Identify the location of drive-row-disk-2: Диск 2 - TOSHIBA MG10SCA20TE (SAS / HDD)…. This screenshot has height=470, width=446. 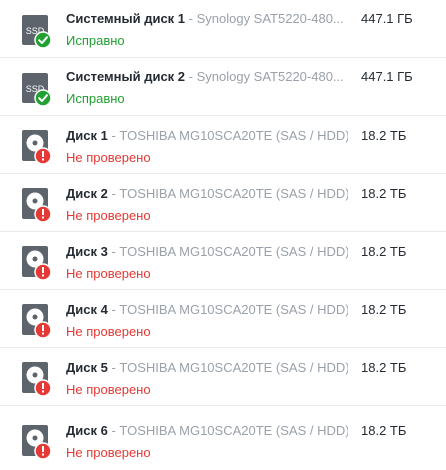
(223, 203).